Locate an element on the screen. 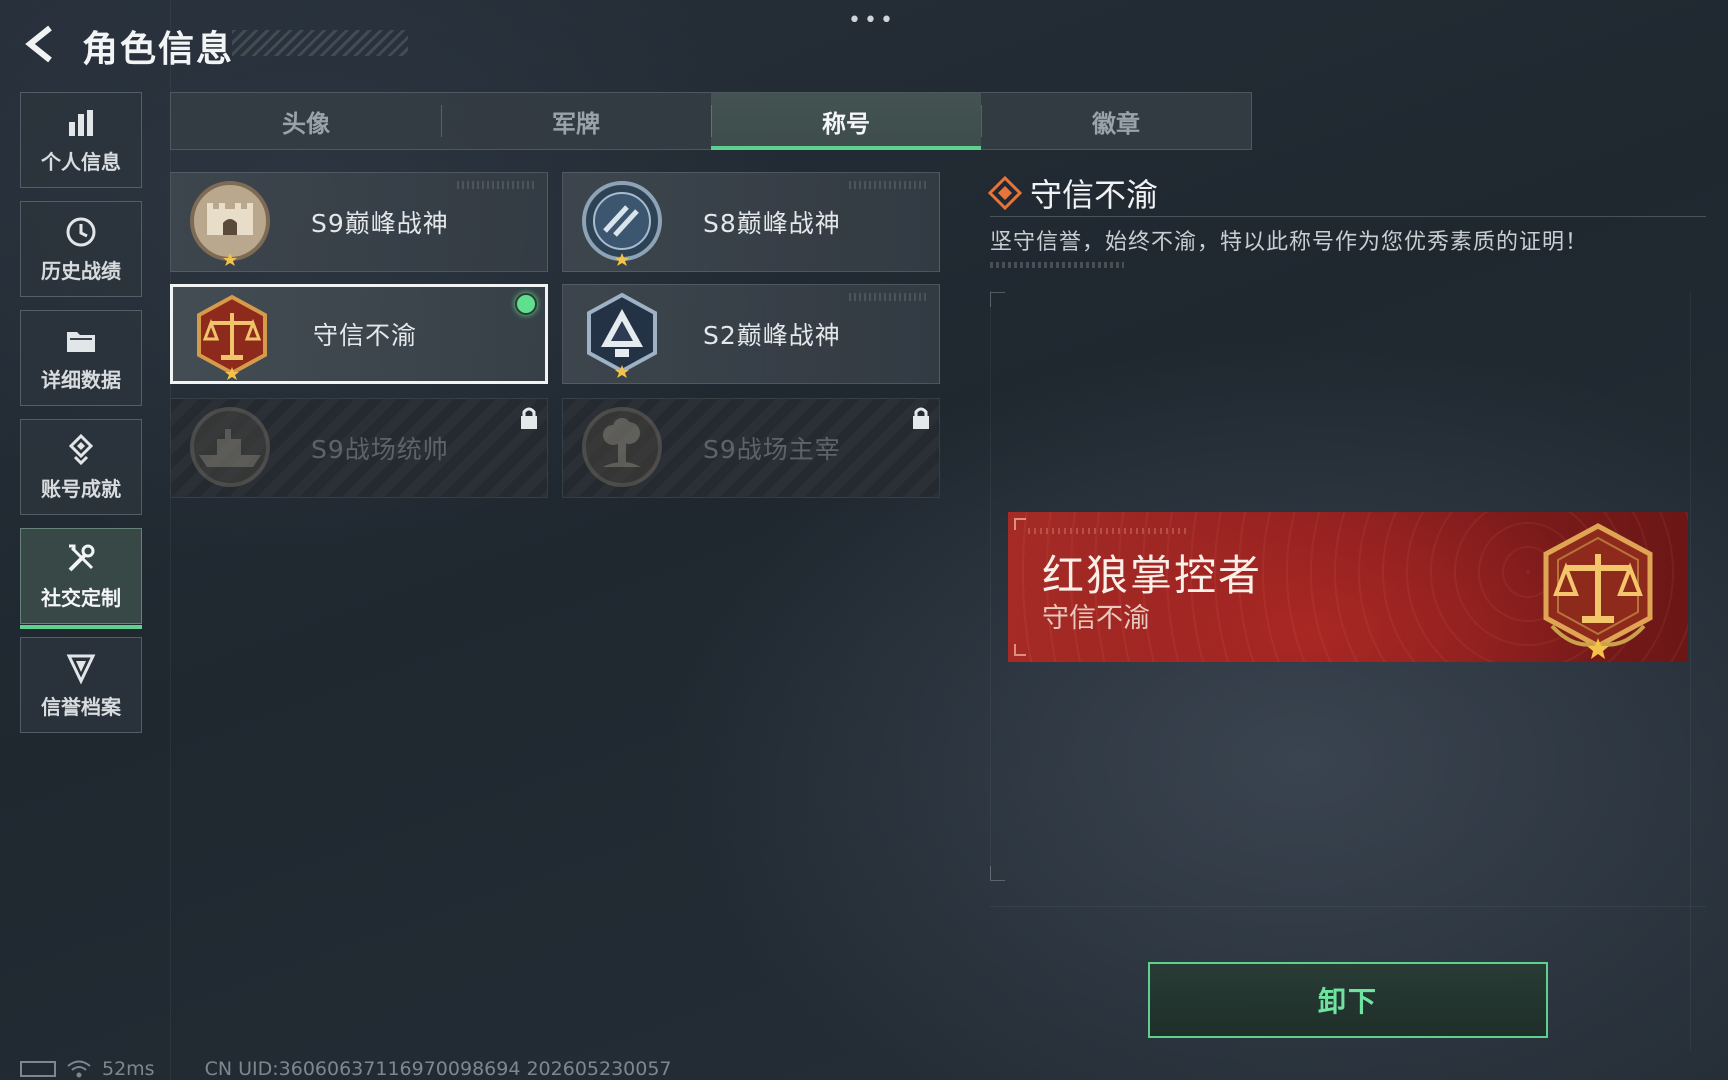 This screenshot has height=1080, width=1728. sidebar-item-social: 社交定制 is located at coordinates (81, 578).